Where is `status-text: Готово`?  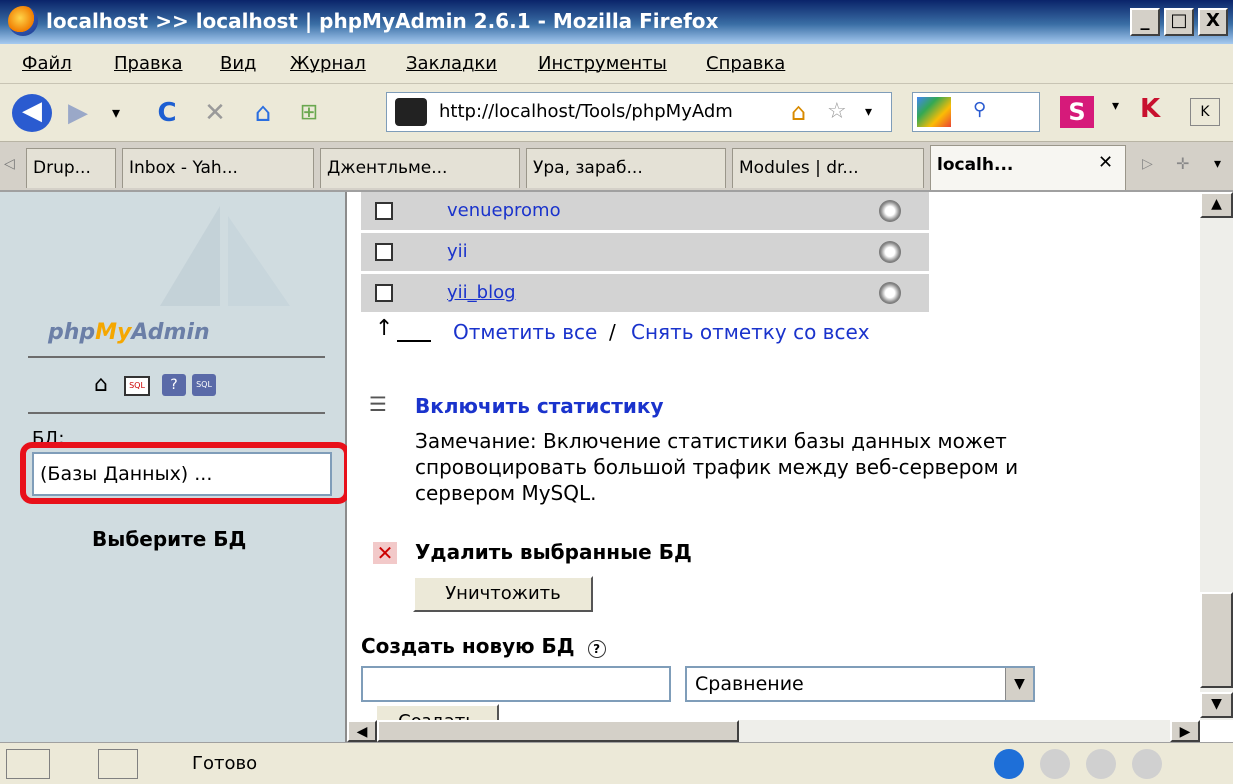
status-text: Готово is located at coordinates (225, 763).